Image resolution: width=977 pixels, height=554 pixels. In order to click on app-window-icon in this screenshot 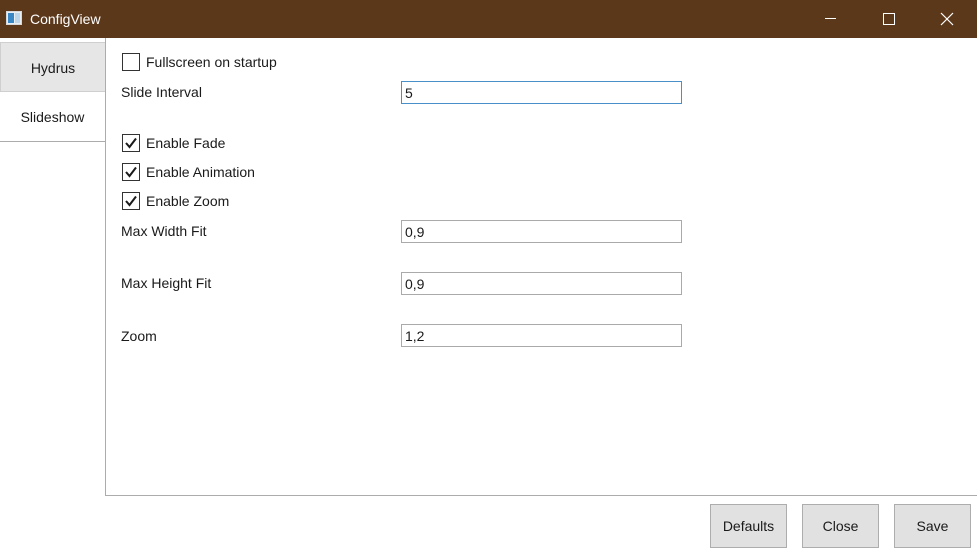, I will do `click(14, 18)`.